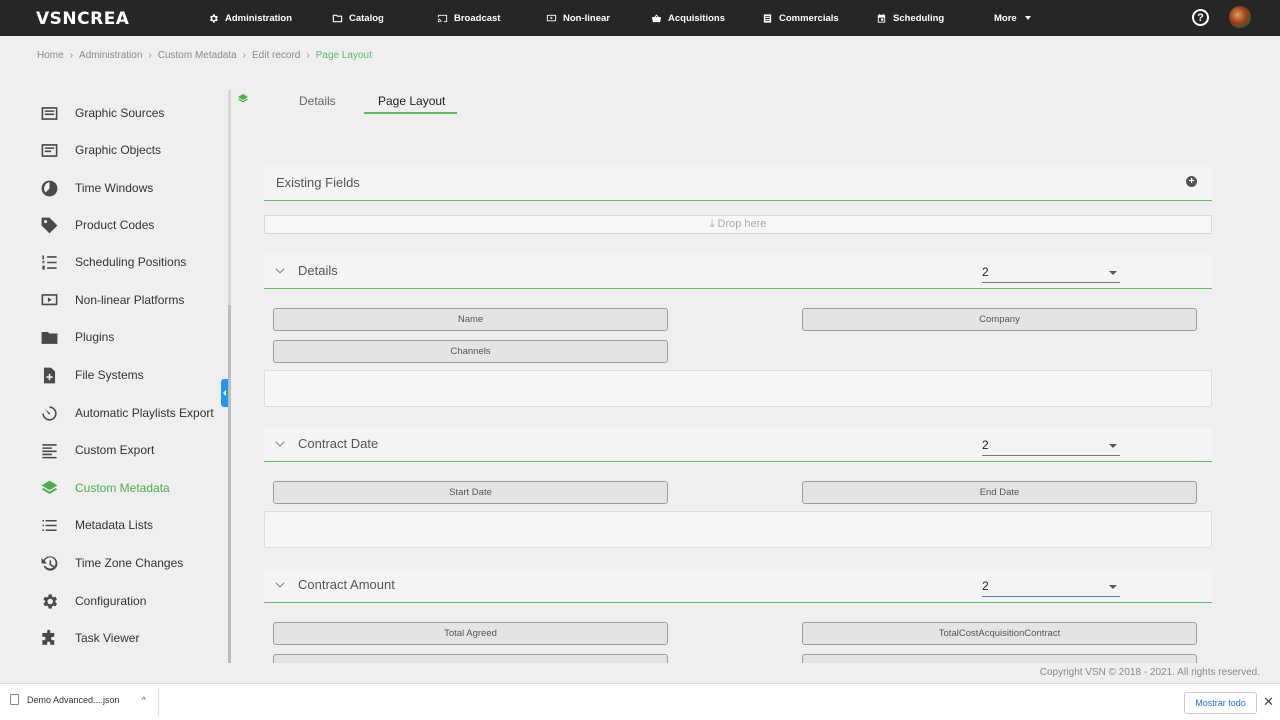  What do you see at coordinates (115, 450) in the screenshot?
I see `sidebar-item-label: Custom Export` at bounding box center [115, 450].